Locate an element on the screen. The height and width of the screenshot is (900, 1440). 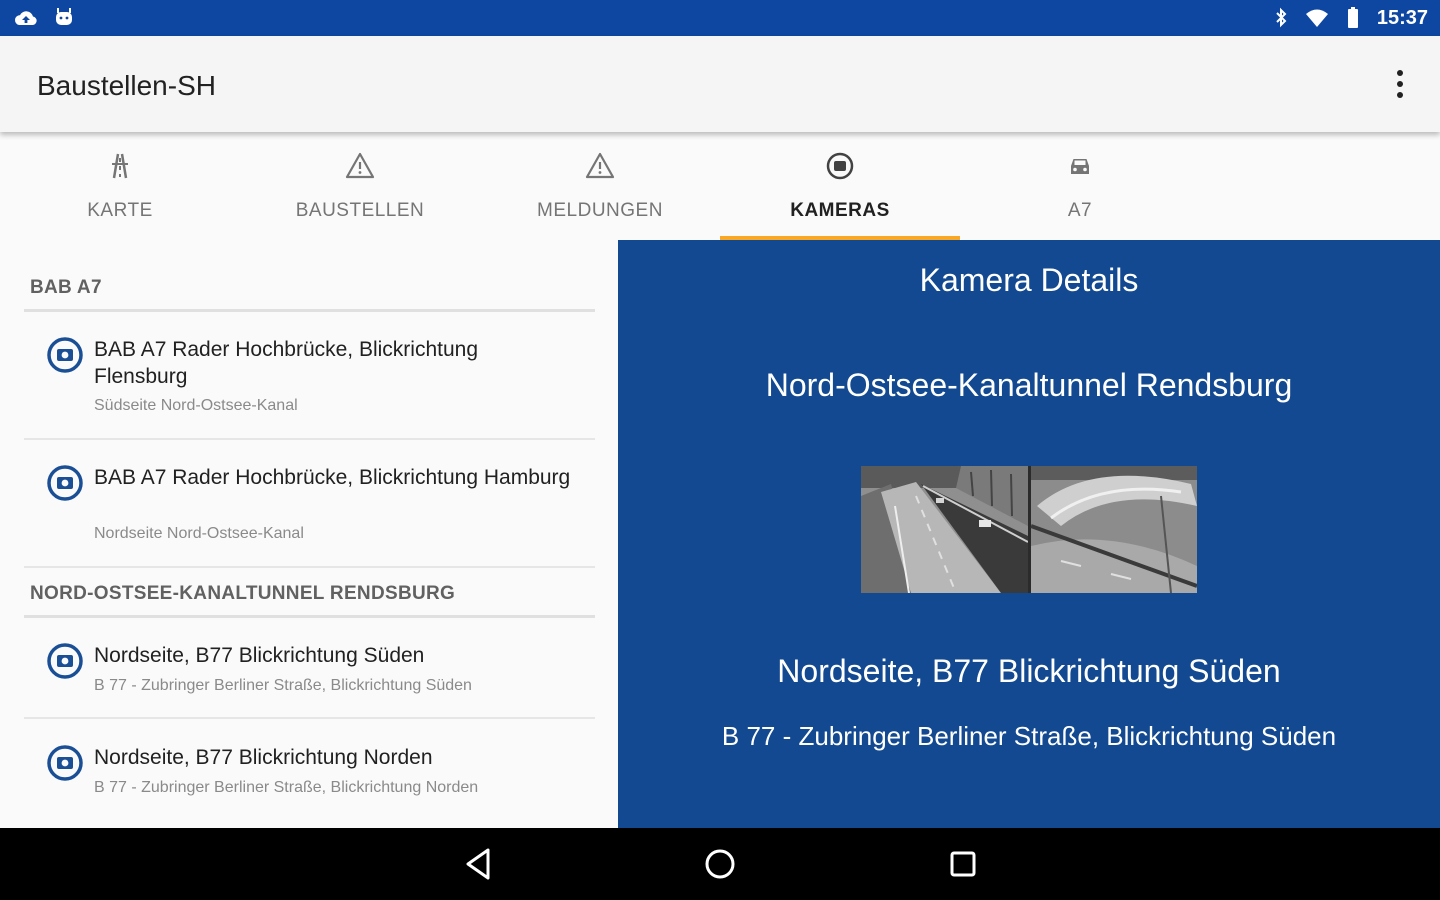
tab-label: MELDUNGEN is located at coordinates (600, 210).